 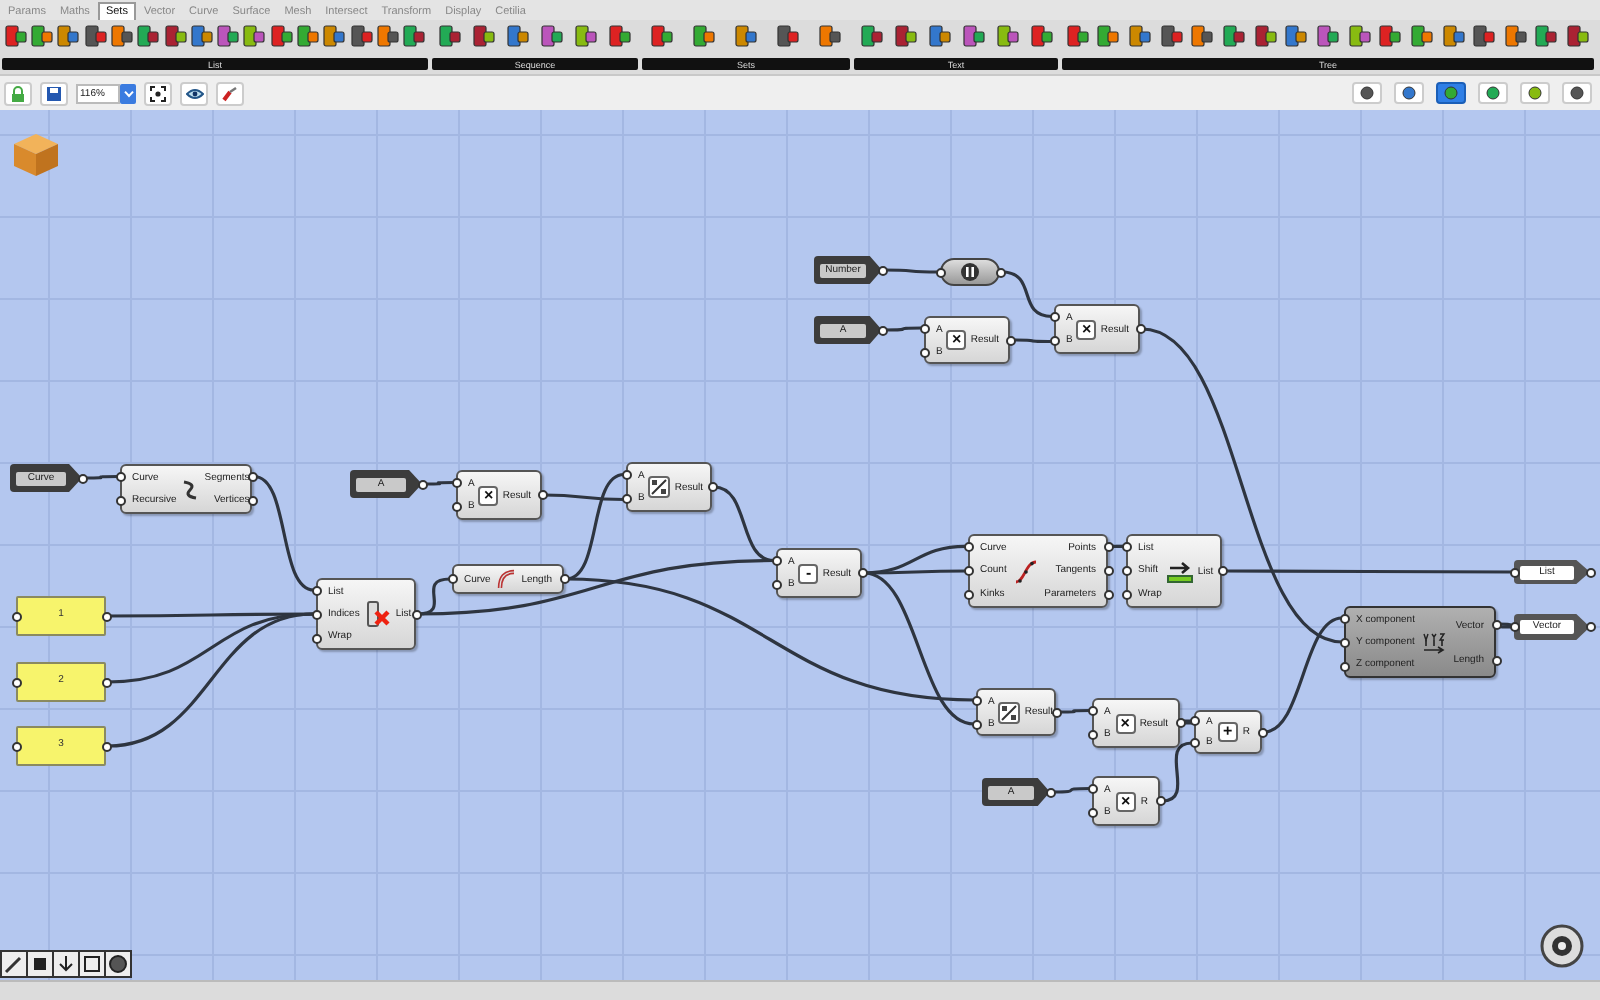 What do you see at coordinates (40, 964) in the screenshot?
I see `square-icon` at bounding box center [40, 964].